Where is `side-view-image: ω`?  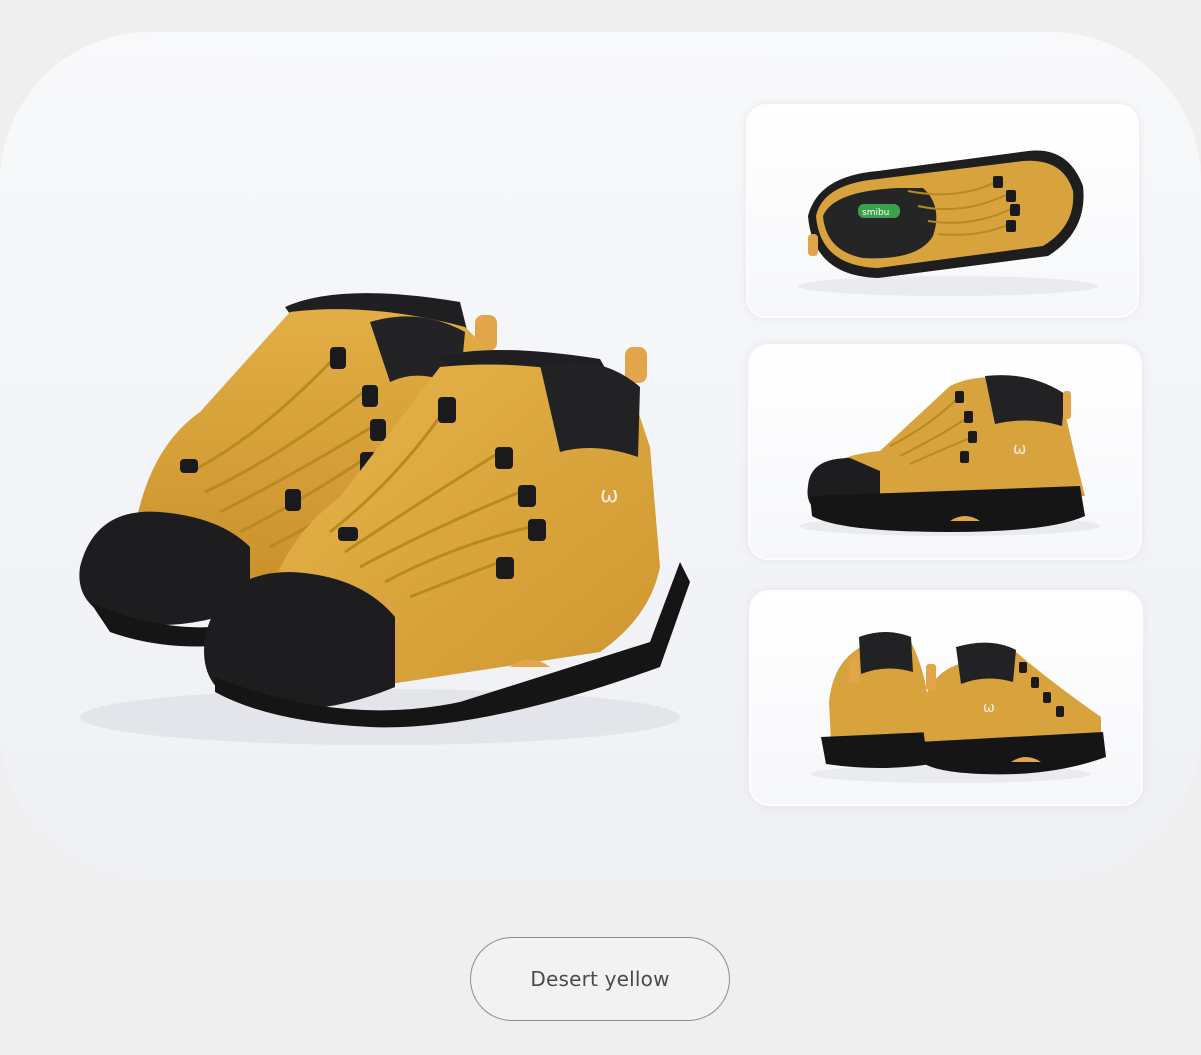
side-view-image: ω is located at coordinates (950, 455).